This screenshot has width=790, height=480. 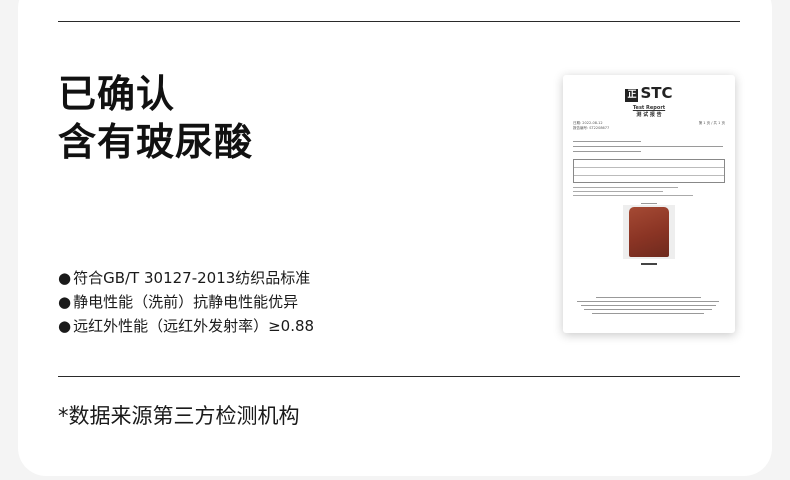 I want to click on headline-line-1: 已确认, so click(x=117, y=94).